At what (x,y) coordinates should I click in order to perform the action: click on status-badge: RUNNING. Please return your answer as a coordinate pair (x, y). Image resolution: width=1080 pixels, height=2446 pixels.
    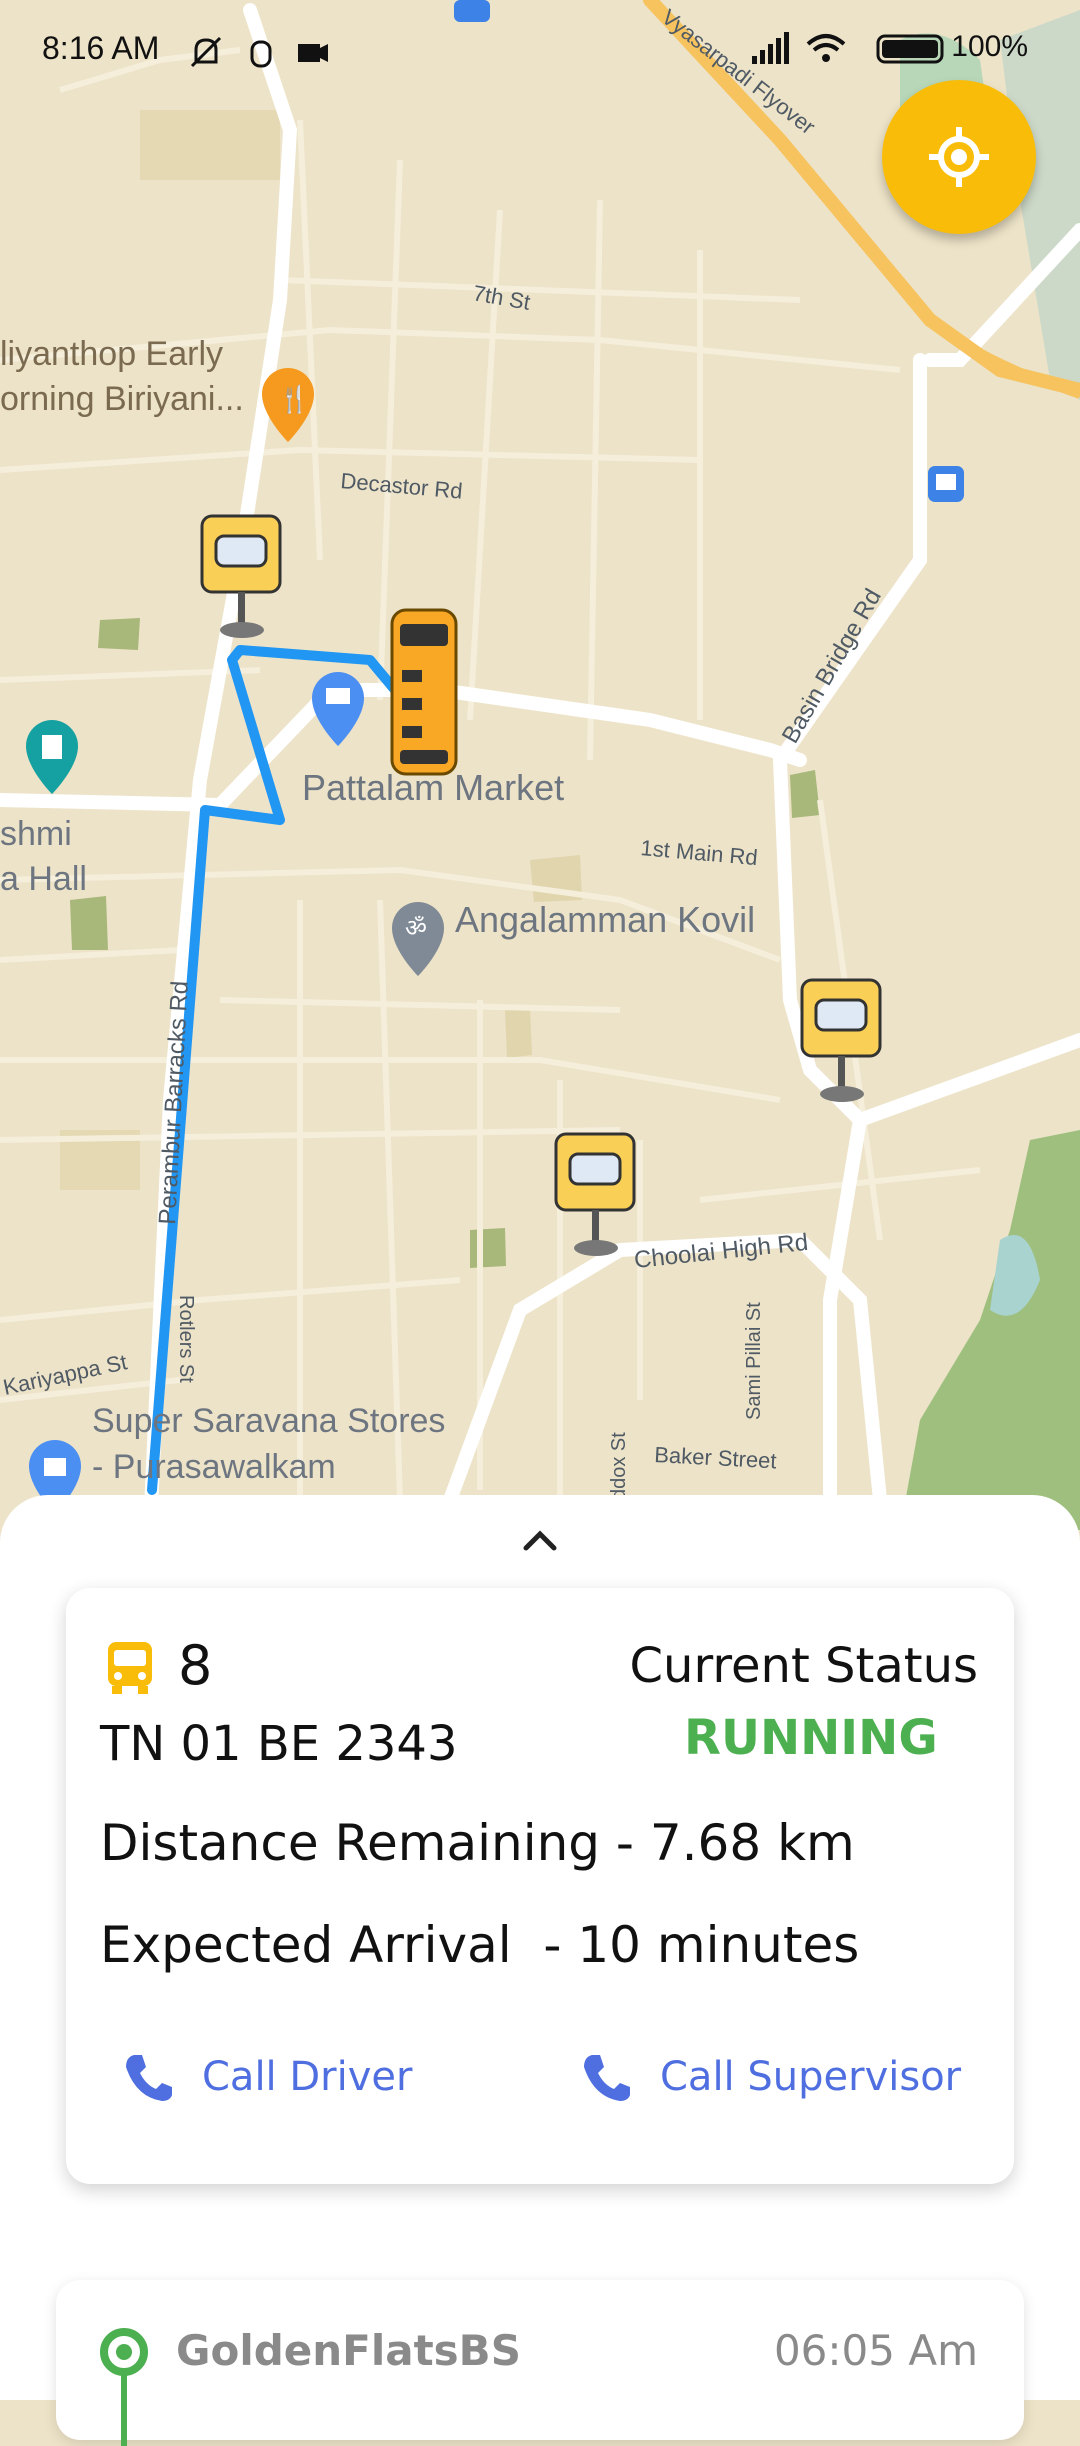
    Looking at the image, I should click on (811, 1738).